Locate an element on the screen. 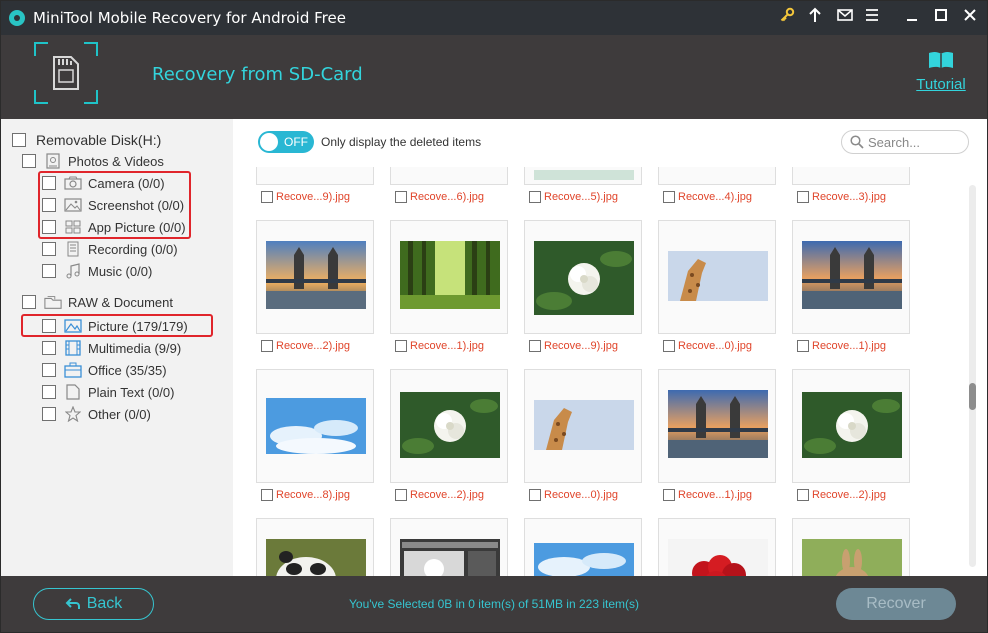 This screenshot has height=633, width=988. key-icon is located at coordinates (787, 18).